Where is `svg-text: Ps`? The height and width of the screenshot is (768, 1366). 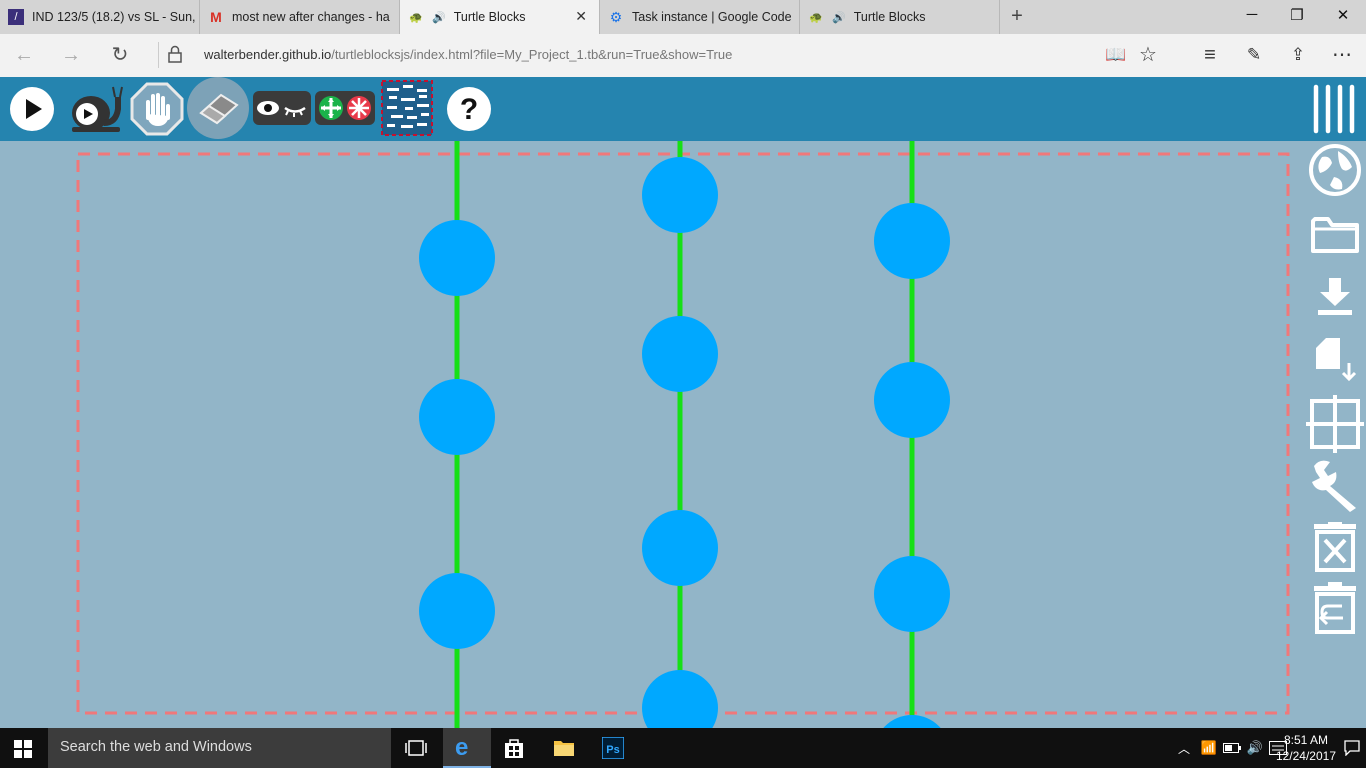 svg-text: Ps is located at coordinates (612, 750).